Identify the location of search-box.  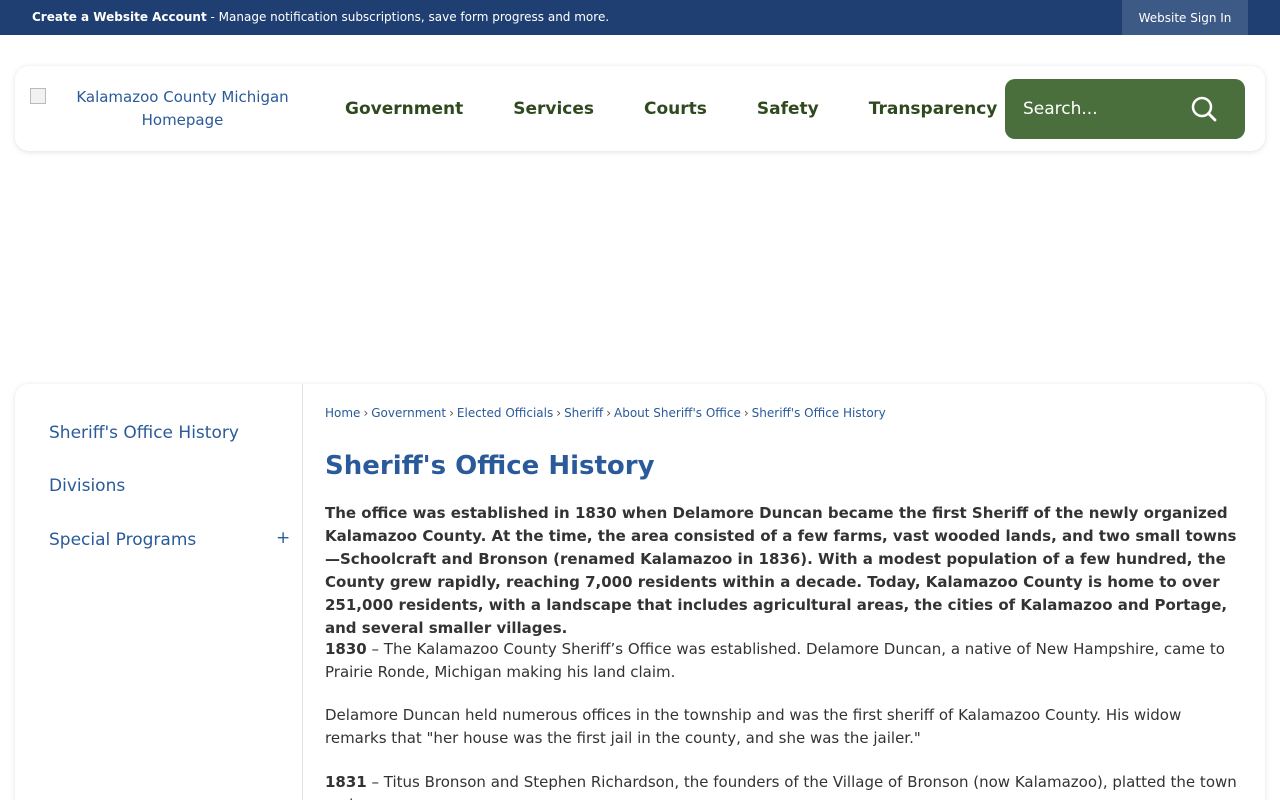
(1125, 109).